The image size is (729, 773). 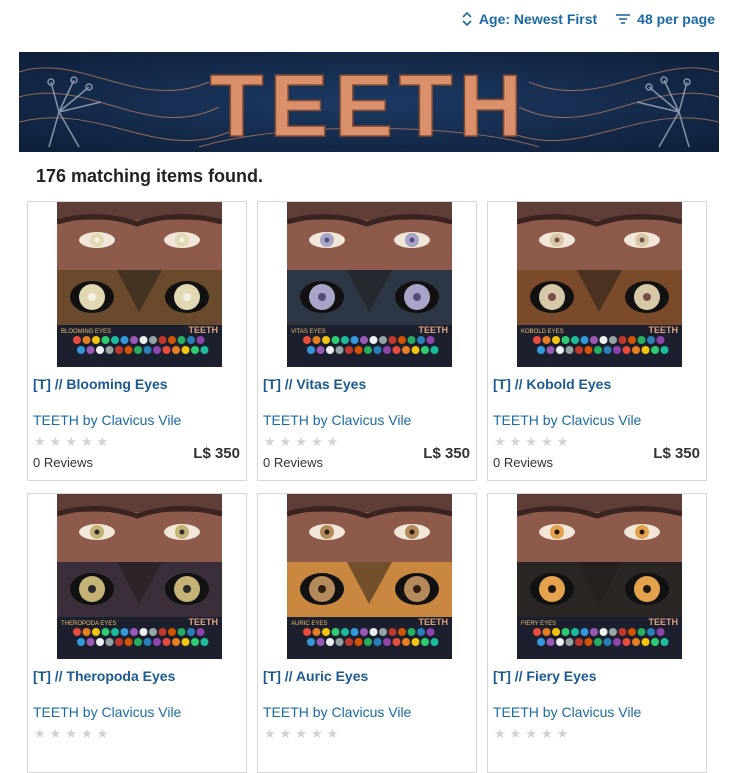 What do you see at coordinates (100, 384) in the screenshot?
I see `product-title-link: [T] // Blooming Eyes` at bounding box center [100, 384].